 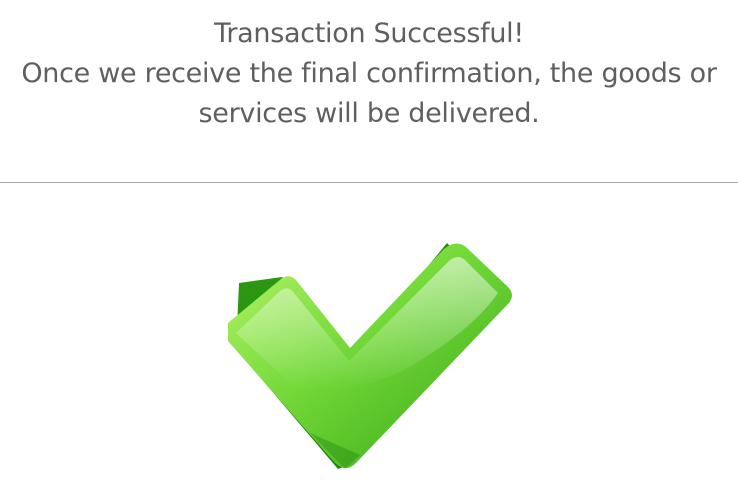 What do you see at coordinates (369, 113) in the screenshot?
I see `confirmation-text-line-2: services will be delivered.` at bounding box center [369, 113].